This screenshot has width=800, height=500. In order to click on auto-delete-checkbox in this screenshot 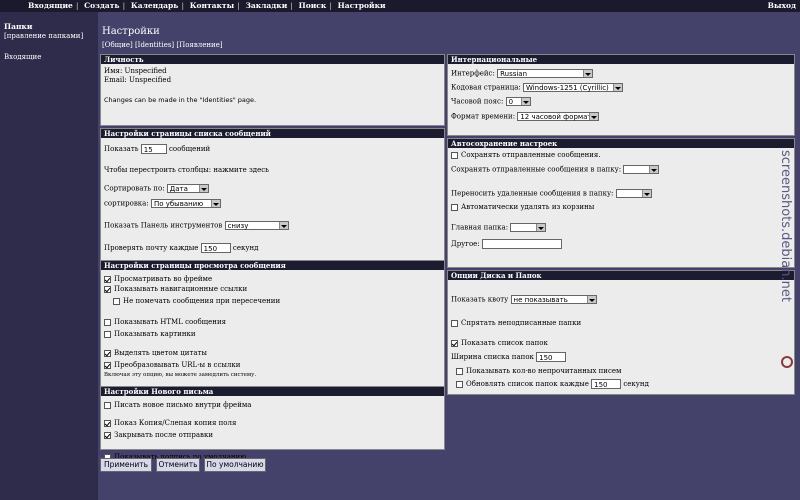, I will do `click(454, 207)`.